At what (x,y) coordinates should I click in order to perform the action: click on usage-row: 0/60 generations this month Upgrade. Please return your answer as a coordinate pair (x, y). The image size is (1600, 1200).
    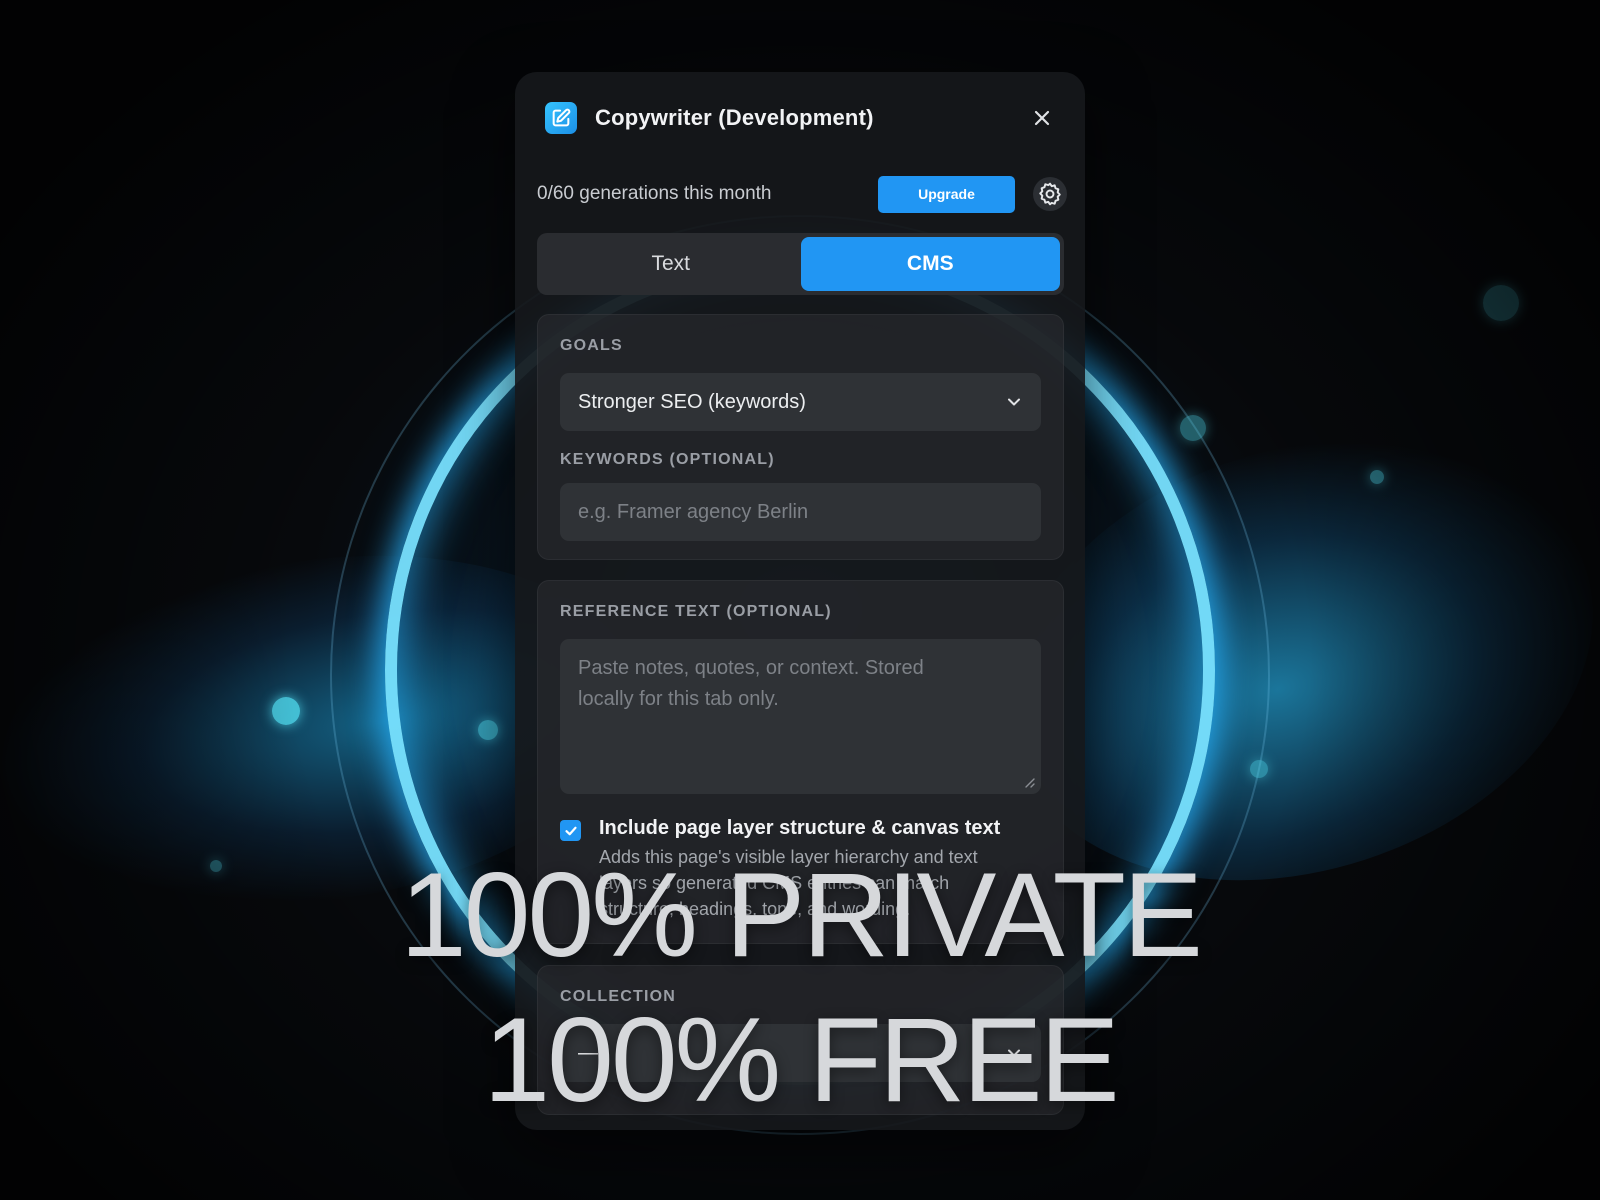
    Looking at the image, I should click on (802, 194).